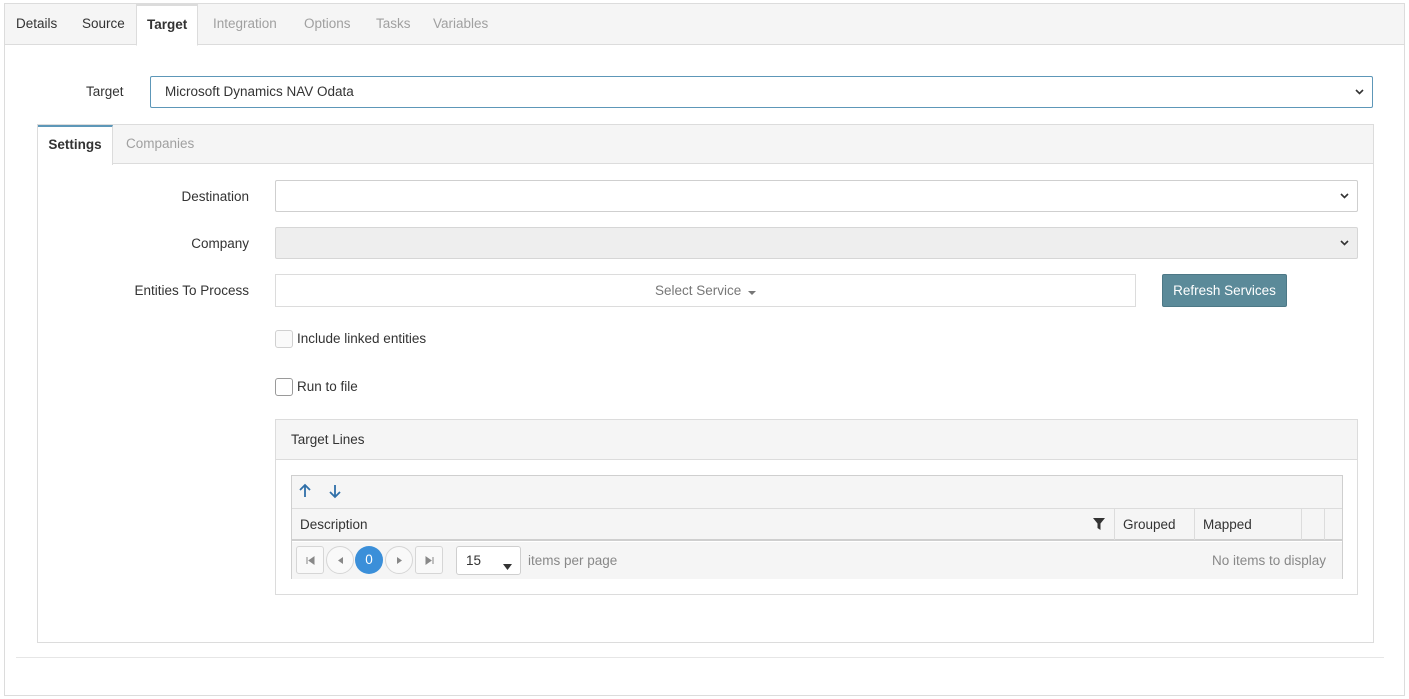 The image size is (1409, 699). I want to click on column-grouped: Grouped, so click(1155, 524).